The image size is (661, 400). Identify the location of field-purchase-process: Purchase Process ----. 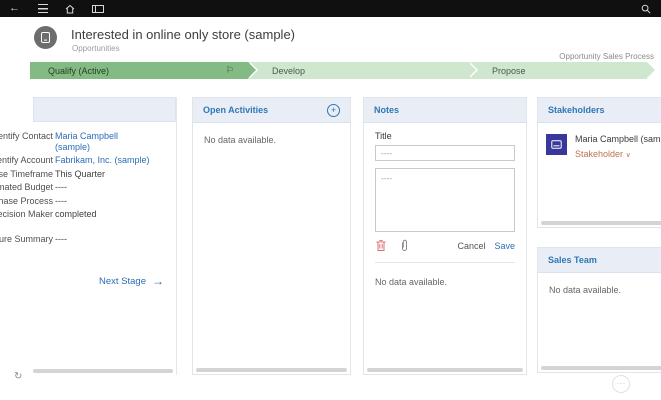
(88, 201).